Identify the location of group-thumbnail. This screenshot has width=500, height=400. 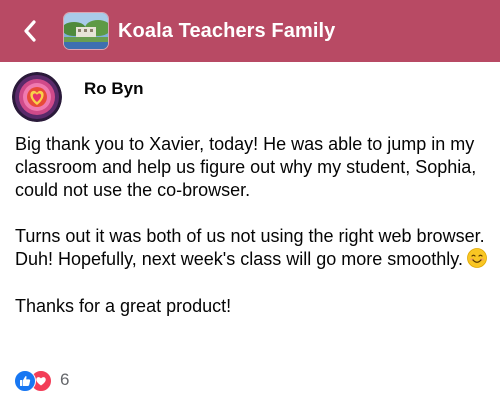
(86, 31).